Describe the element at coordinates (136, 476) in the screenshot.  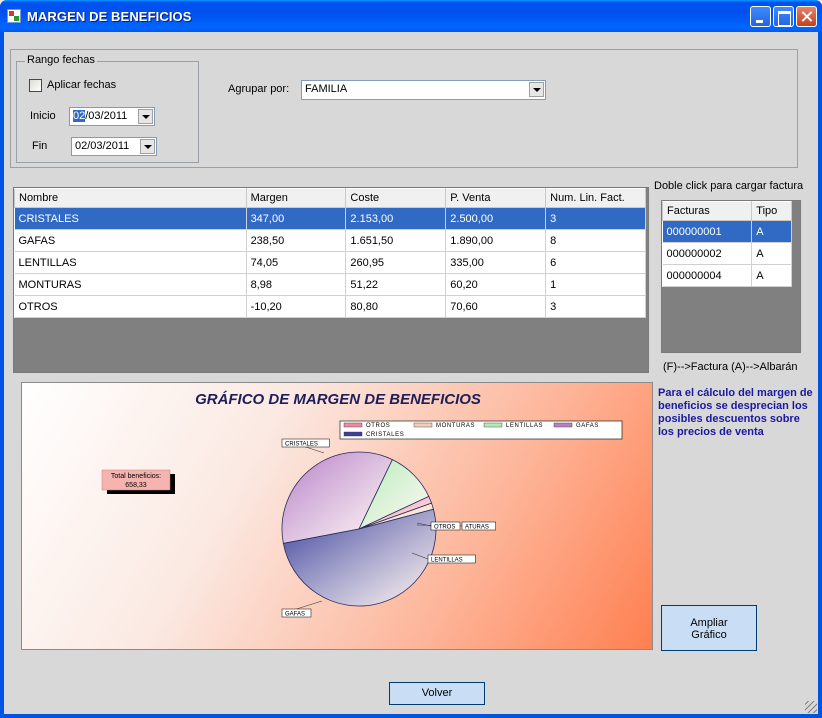
I see `total-badge-label: Total beneficios:` at that location.